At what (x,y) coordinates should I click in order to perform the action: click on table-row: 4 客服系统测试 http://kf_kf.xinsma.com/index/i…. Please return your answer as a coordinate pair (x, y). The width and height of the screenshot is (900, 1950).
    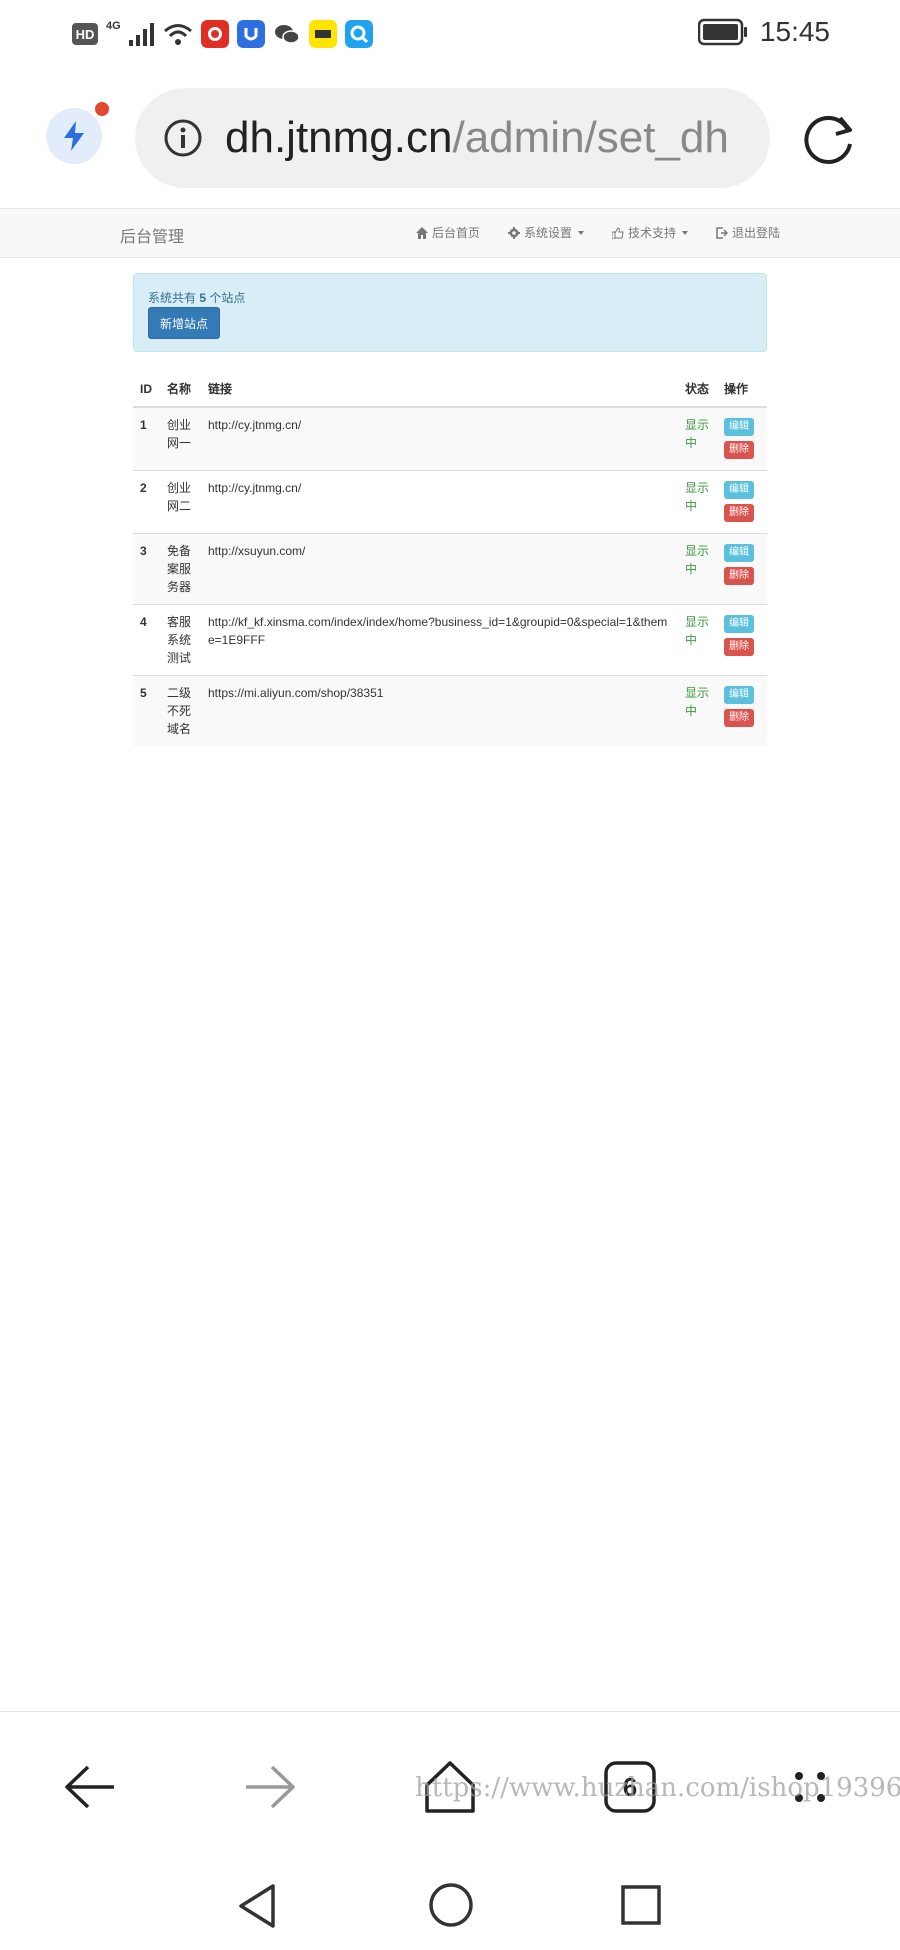
    Looking at the image, I should click on (450, 640).